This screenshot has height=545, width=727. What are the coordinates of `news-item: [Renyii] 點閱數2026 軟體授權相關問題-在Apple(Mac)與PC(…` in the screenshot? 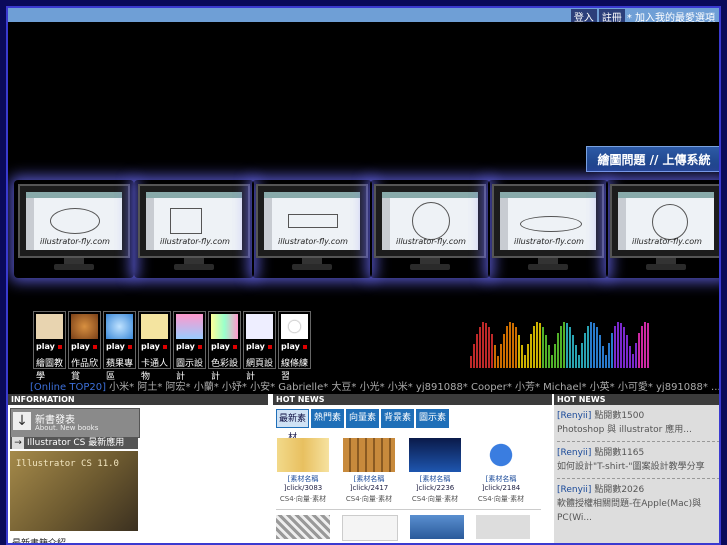 It's located at (636, 502).